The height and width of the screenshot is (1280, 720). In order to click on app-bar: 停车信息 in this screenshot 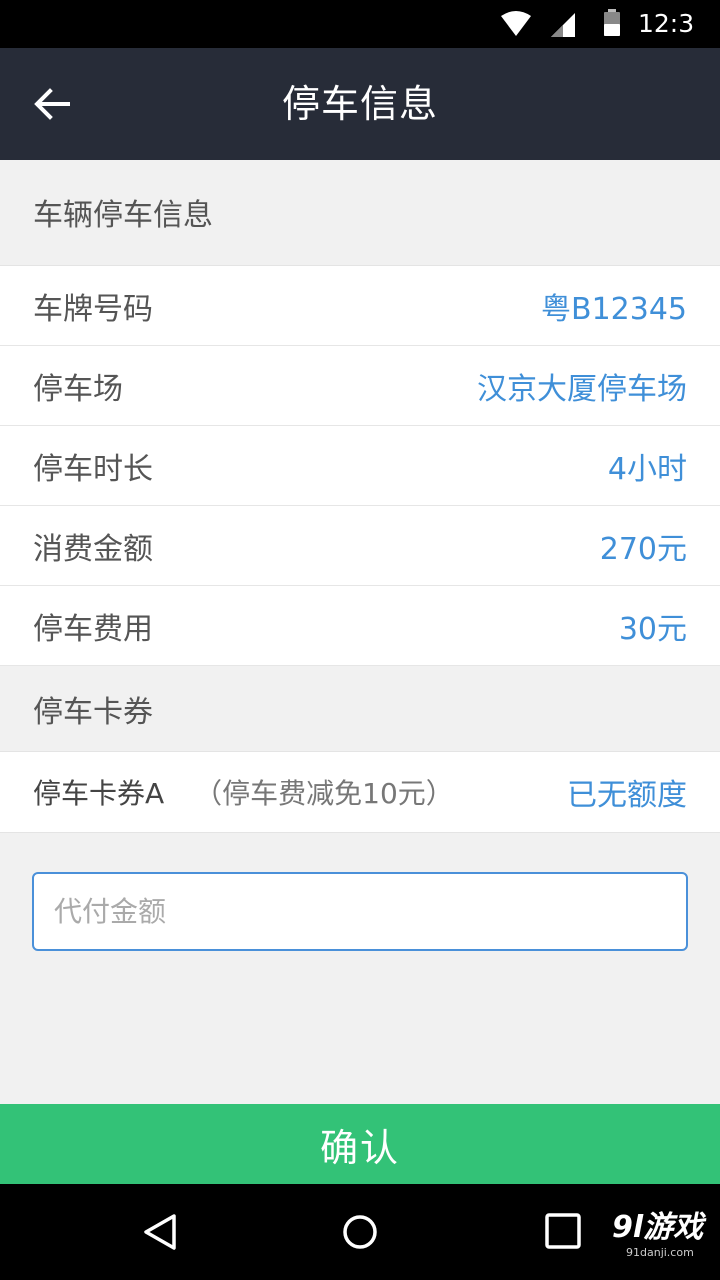, I will do `click(360, 104)`.